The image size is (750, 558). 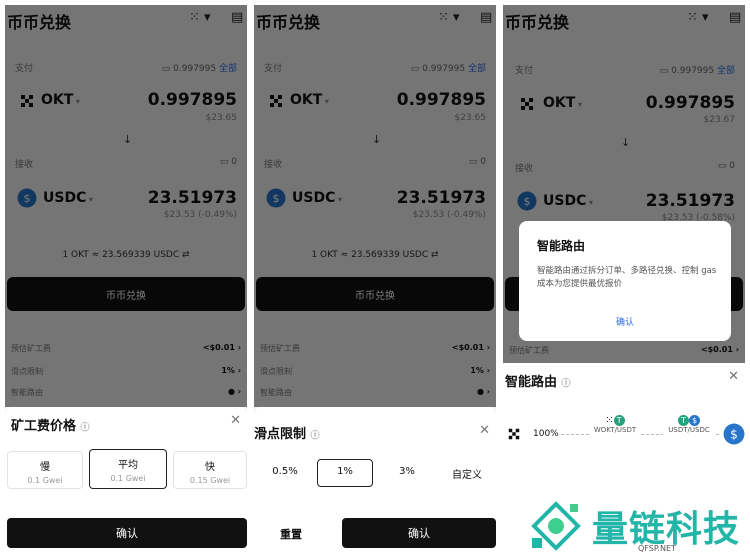 I want to click on slippage-sheet: 滑点限制 ⓘ ✕ 0.5% 1% 3% 自定义 重置 确认, so click(x=375, y=481).